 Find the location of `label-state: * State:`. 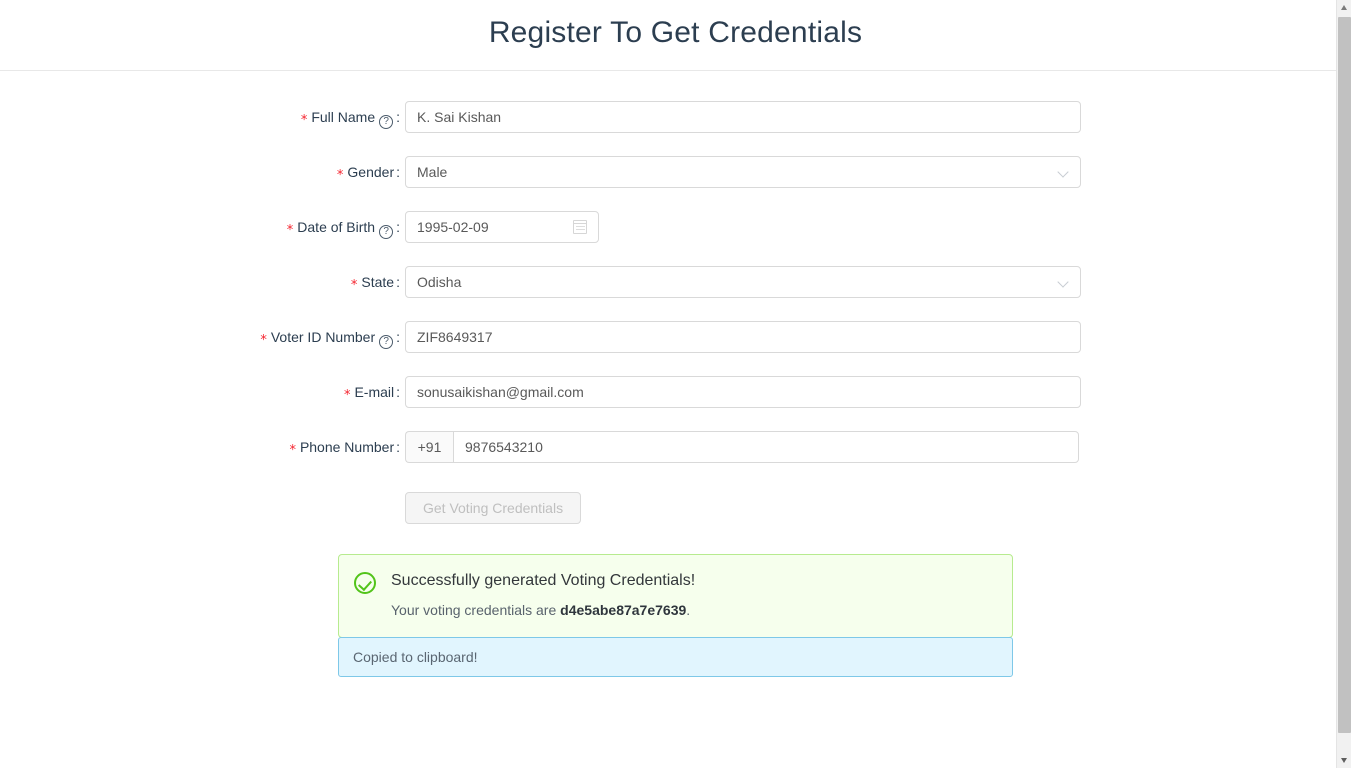

label-state: * State: is located at coordinates (200, 282).